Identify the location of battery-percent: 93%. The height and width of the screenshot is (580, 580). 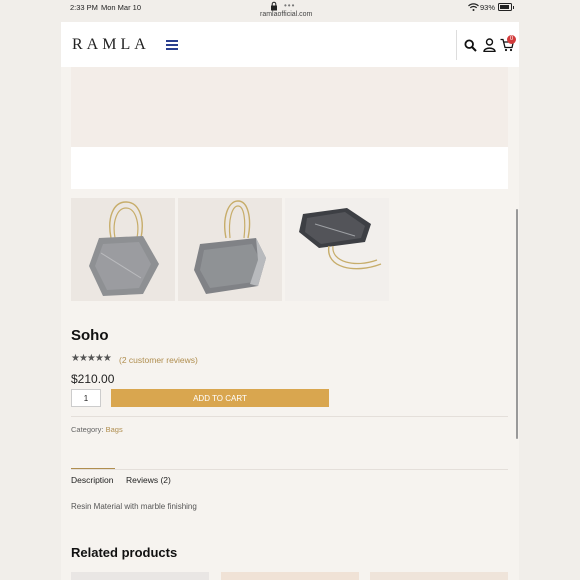
(488, 7).